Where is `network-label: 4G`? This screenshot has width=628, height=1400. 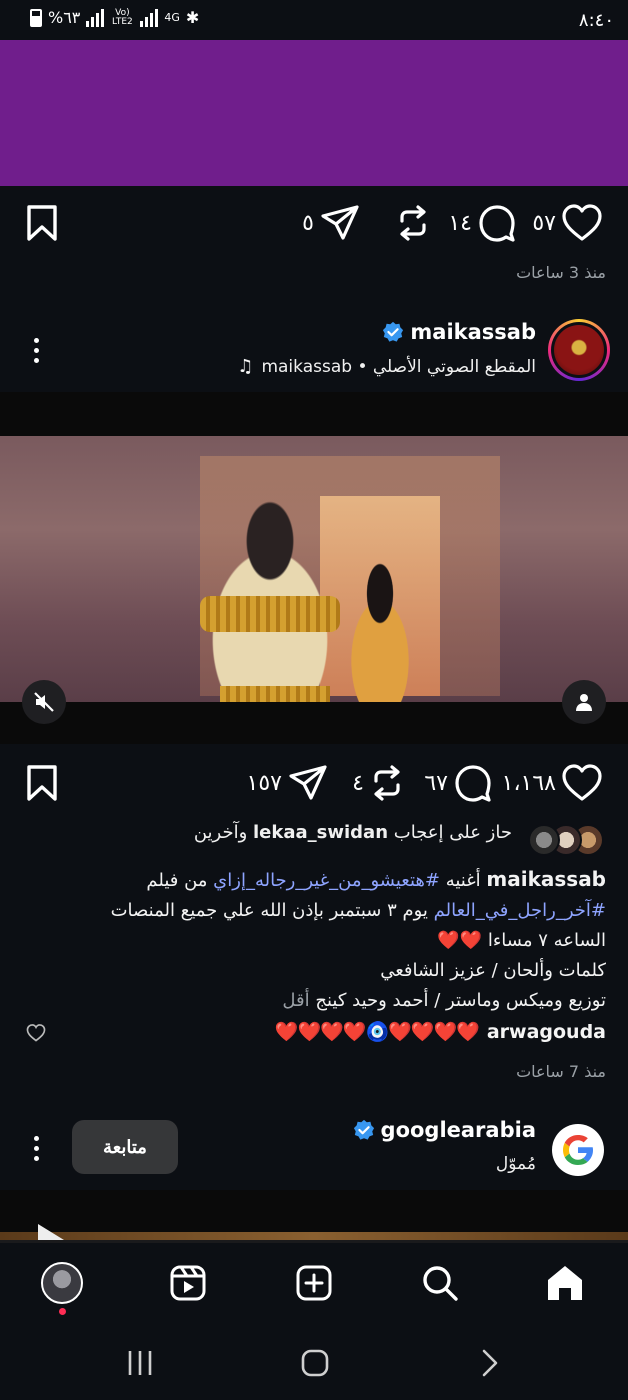
network-label: 4G is located at coordinates (172, 17).